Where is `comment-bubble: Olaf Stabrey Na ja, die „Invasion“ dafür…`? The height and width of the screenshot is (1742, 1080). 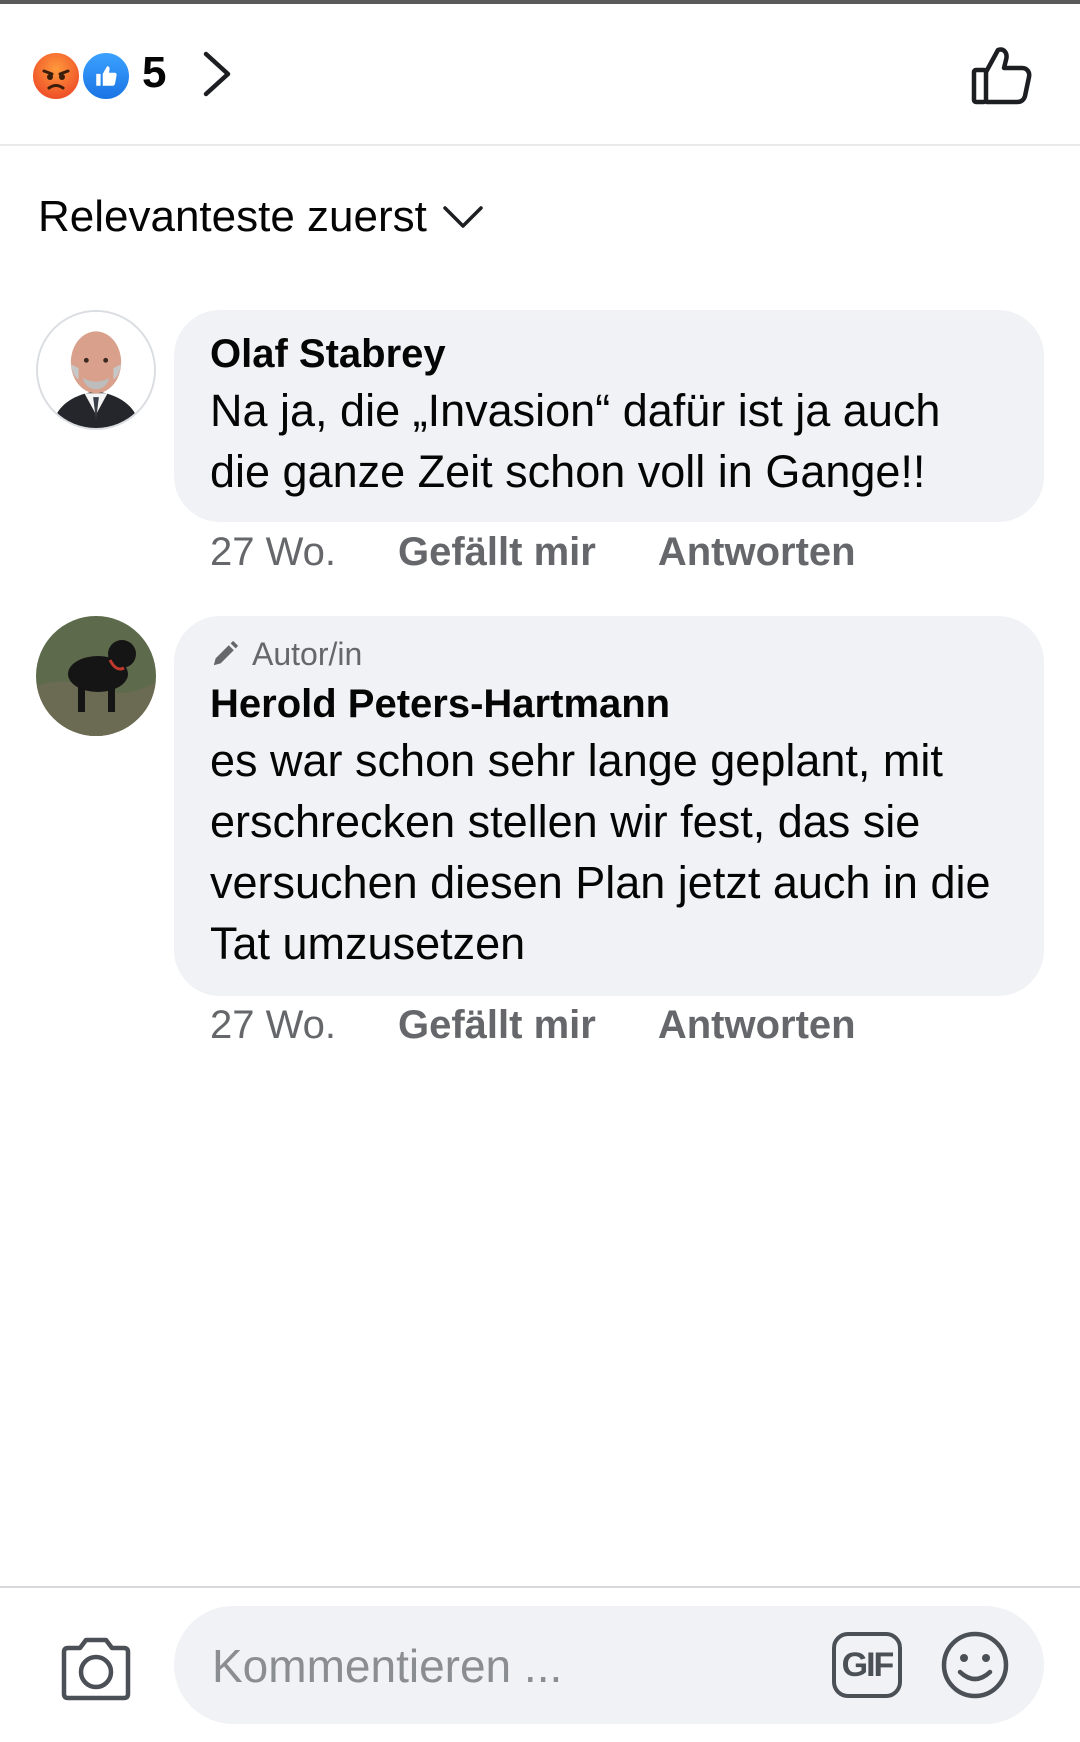
comment-bubble: Olaf Stabrey Na ja, die „Invasion“ dafür… is located at coordinates (609, 416).